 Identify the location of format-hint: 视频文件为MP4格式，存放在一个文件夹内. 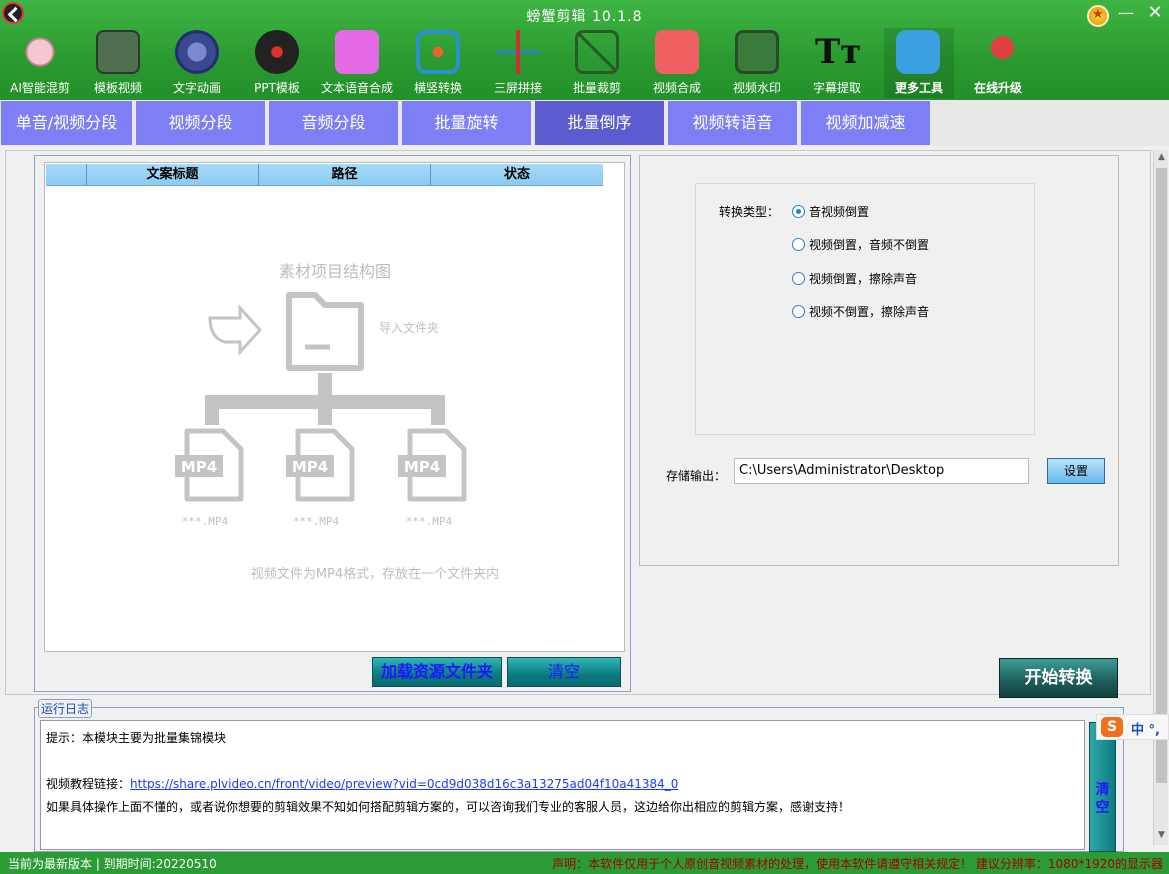
(375, 574).